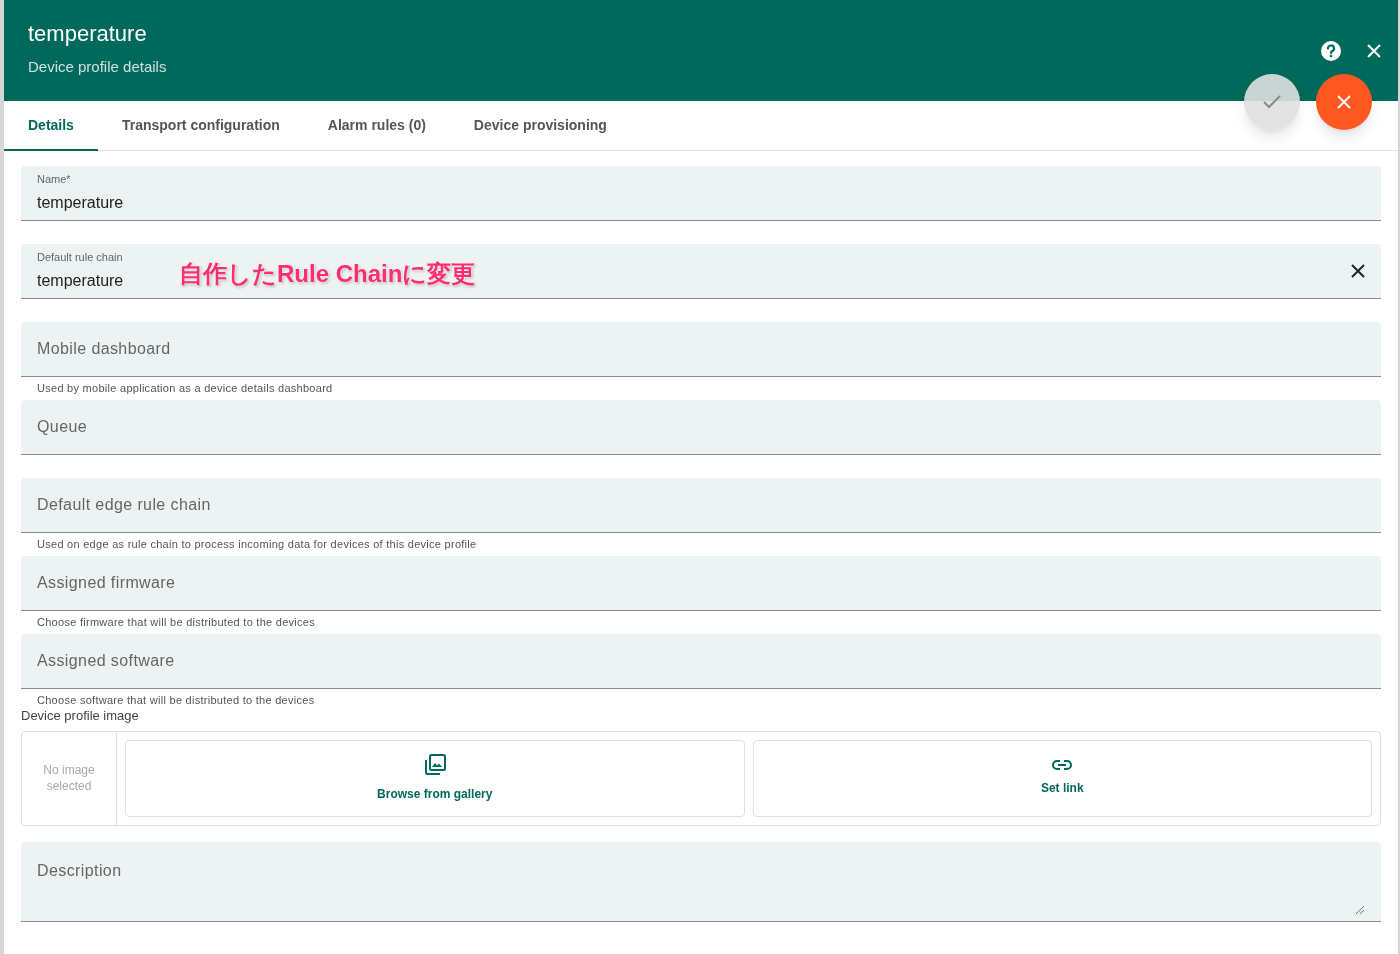 Image resolution: width=1400 pixels, height=954 pixels. I want to click on field-placeholder: Assigned firmware, so click(106, 583).